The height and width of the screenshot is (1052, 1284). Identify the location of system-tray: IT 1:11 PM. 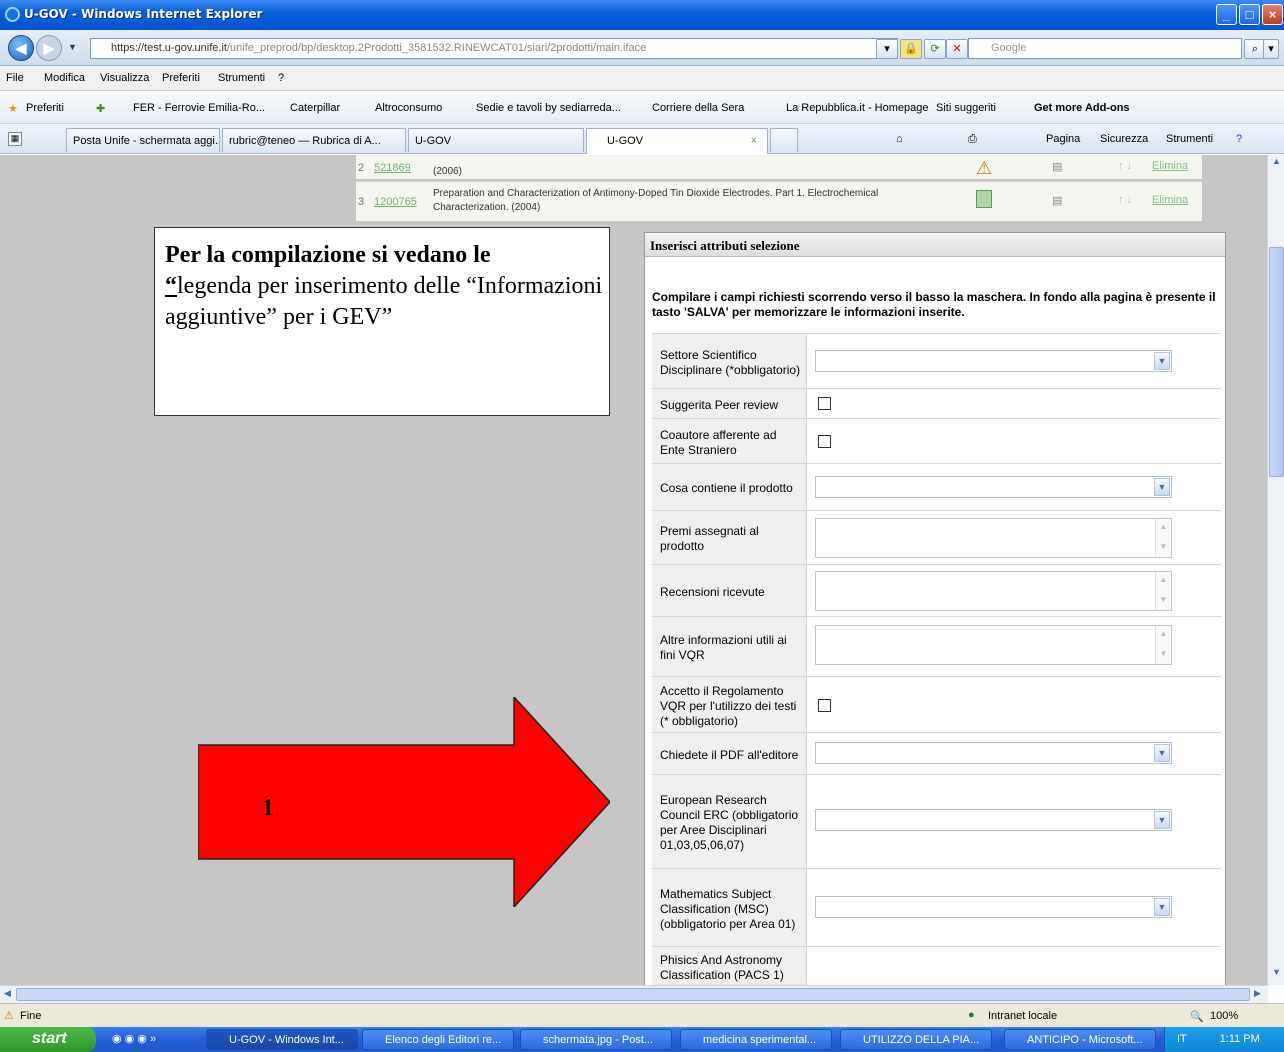
(1224, 1039).